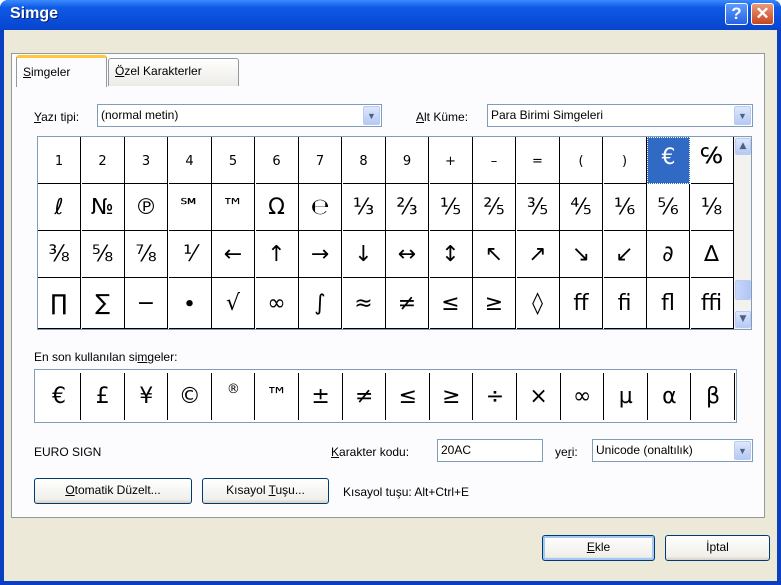 This screenshot has height=585, width=781. I want to click on symbol-cell: ∑, so click(103, 303).